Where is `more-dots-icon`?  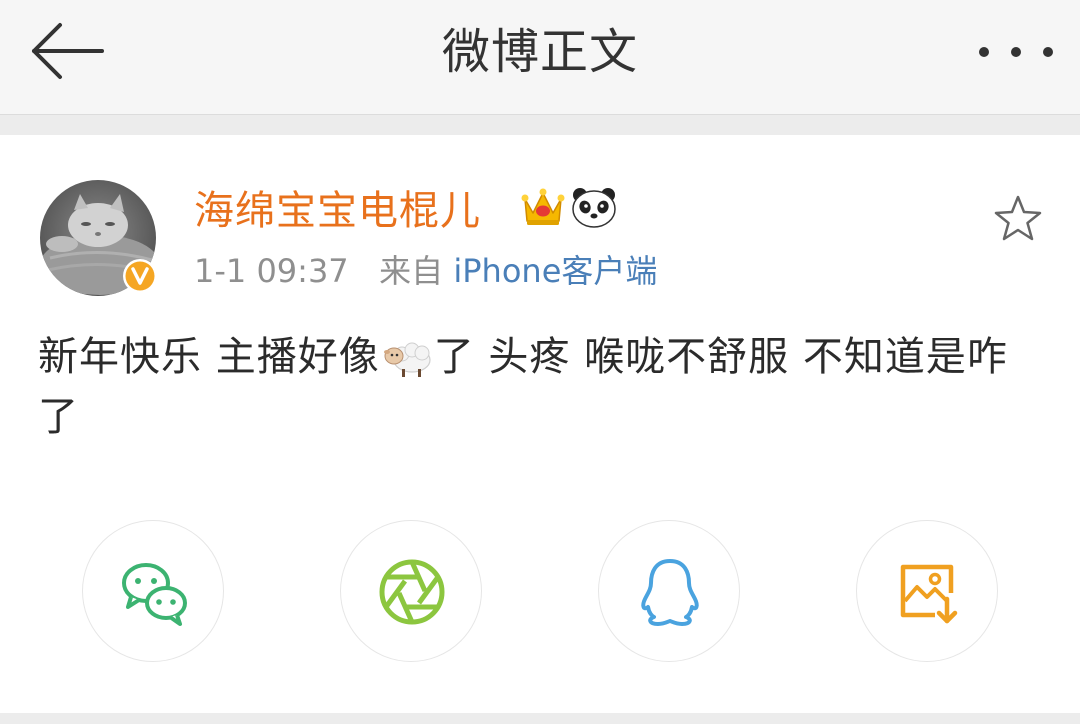 more-dots-icon is located at coordinates (1016, 52).